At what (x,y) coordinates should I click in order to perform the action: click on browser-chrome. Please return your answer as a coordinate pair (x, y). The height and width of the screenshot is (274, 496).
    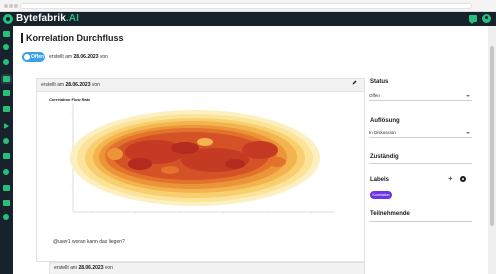
    Looking at the image, I should click on (248, 6).